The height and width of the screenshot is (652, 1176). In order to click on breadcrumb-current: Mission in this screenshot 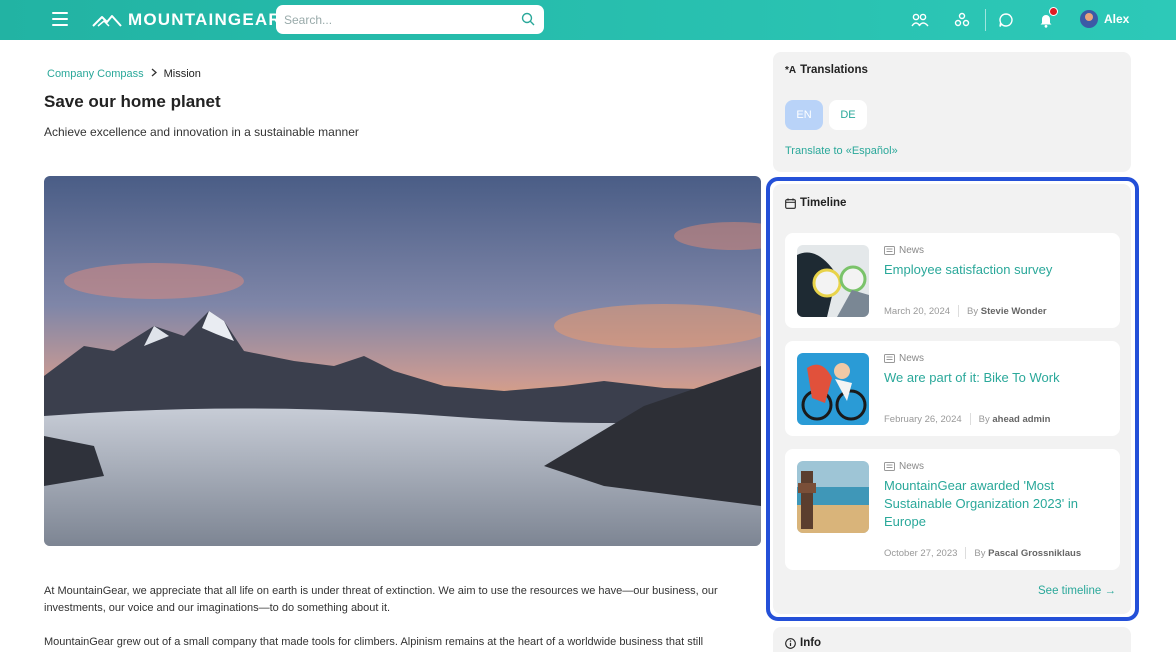, I will do `click(182, 74)`.